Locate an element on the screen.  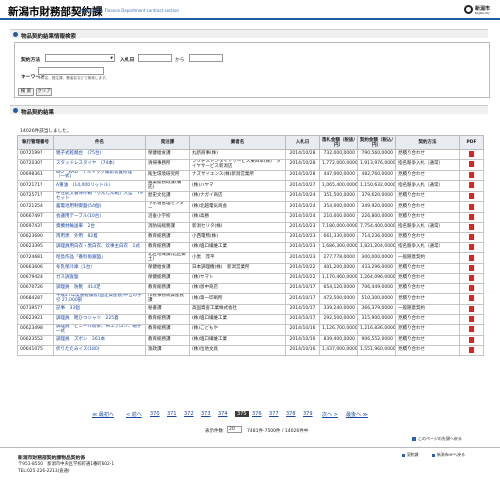
col-header-name: 件名 is located at coordinates (99, 142).